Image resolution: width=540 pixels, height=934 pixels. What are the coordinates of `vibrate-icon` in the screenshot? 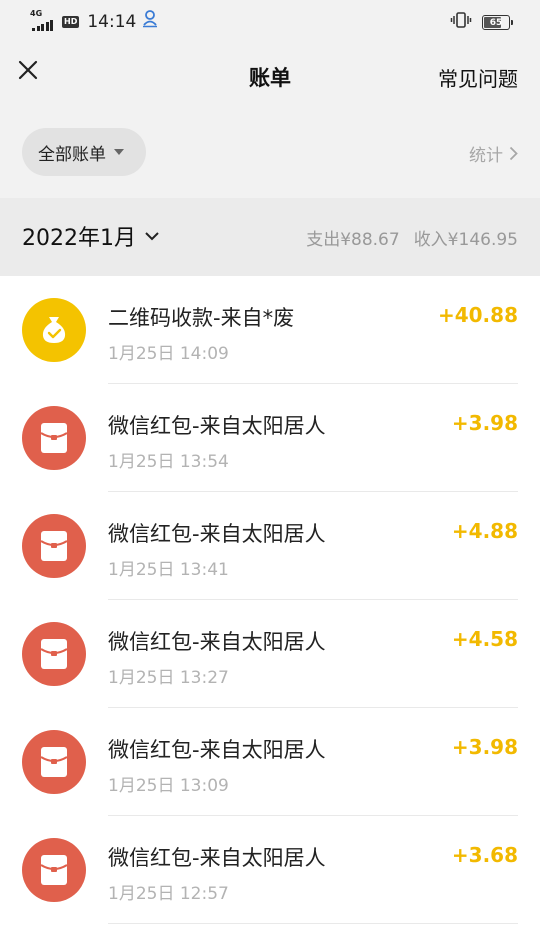 It's located at (461, 22).